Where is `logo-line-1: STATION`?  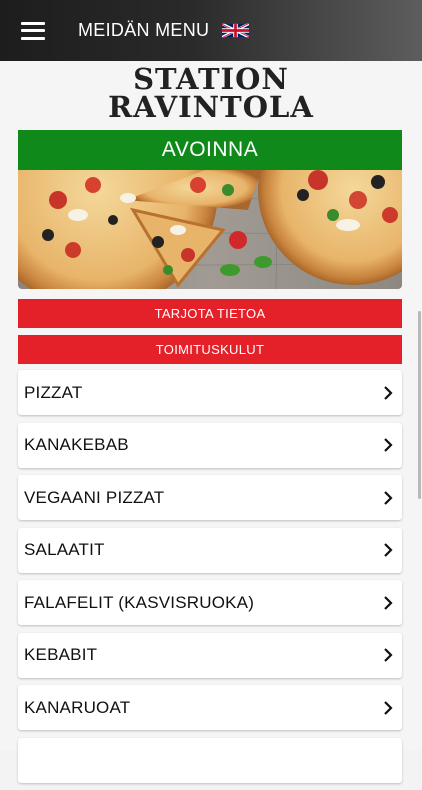 logo-line-1: STATION is located at coordinates (211, 79).